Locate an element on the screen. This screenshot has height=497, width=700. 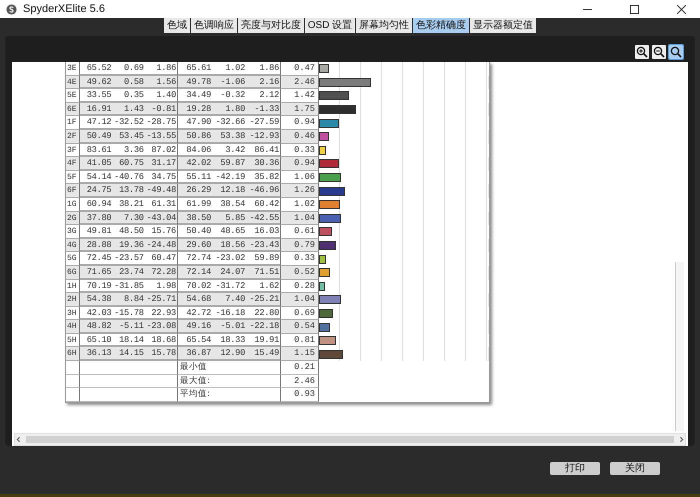
table-cell: 47.12 is located at coordinates (96, 122).